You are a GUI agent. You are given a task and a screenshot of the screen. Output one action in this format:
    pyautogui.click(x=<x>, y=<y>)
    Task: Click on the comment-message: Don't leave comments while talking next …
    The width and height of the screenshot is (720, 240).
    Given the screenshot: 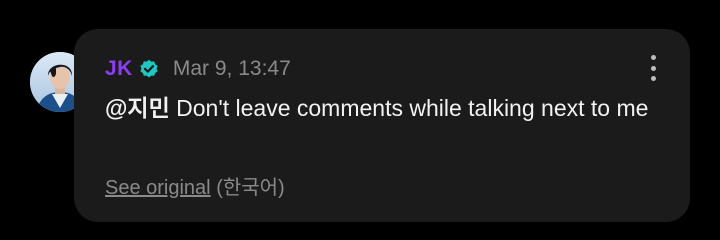 What is the action you would take?
    pyautogui.click(x=409, y=108)
    